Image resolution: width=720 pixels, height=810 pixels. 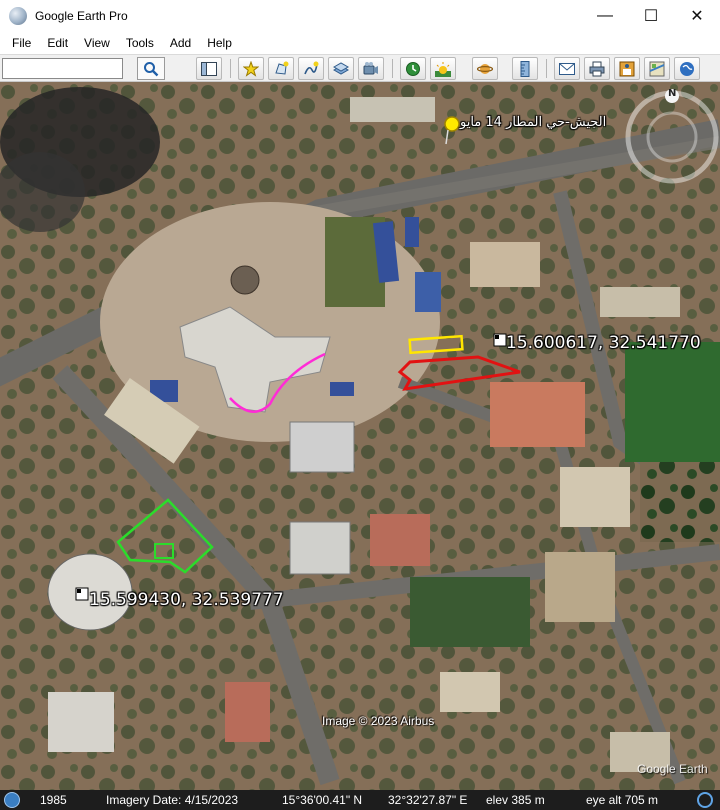 I want to click on add-polygon-button, so click(x=281, y=68).